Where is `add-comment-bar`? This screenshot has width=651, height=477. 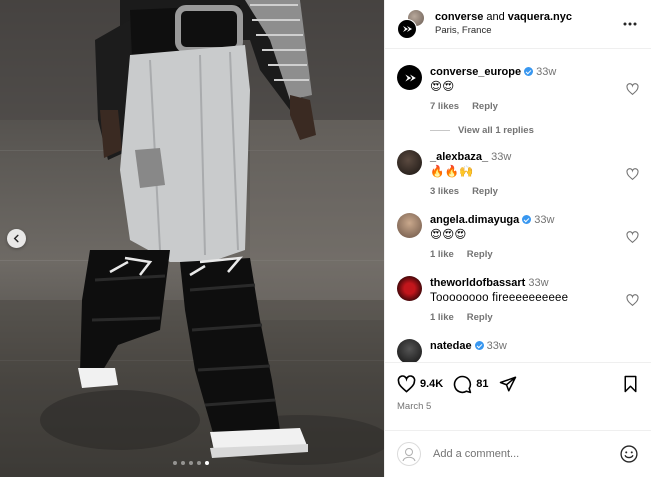 add-comment-bar is located at coordinates (518, 453).